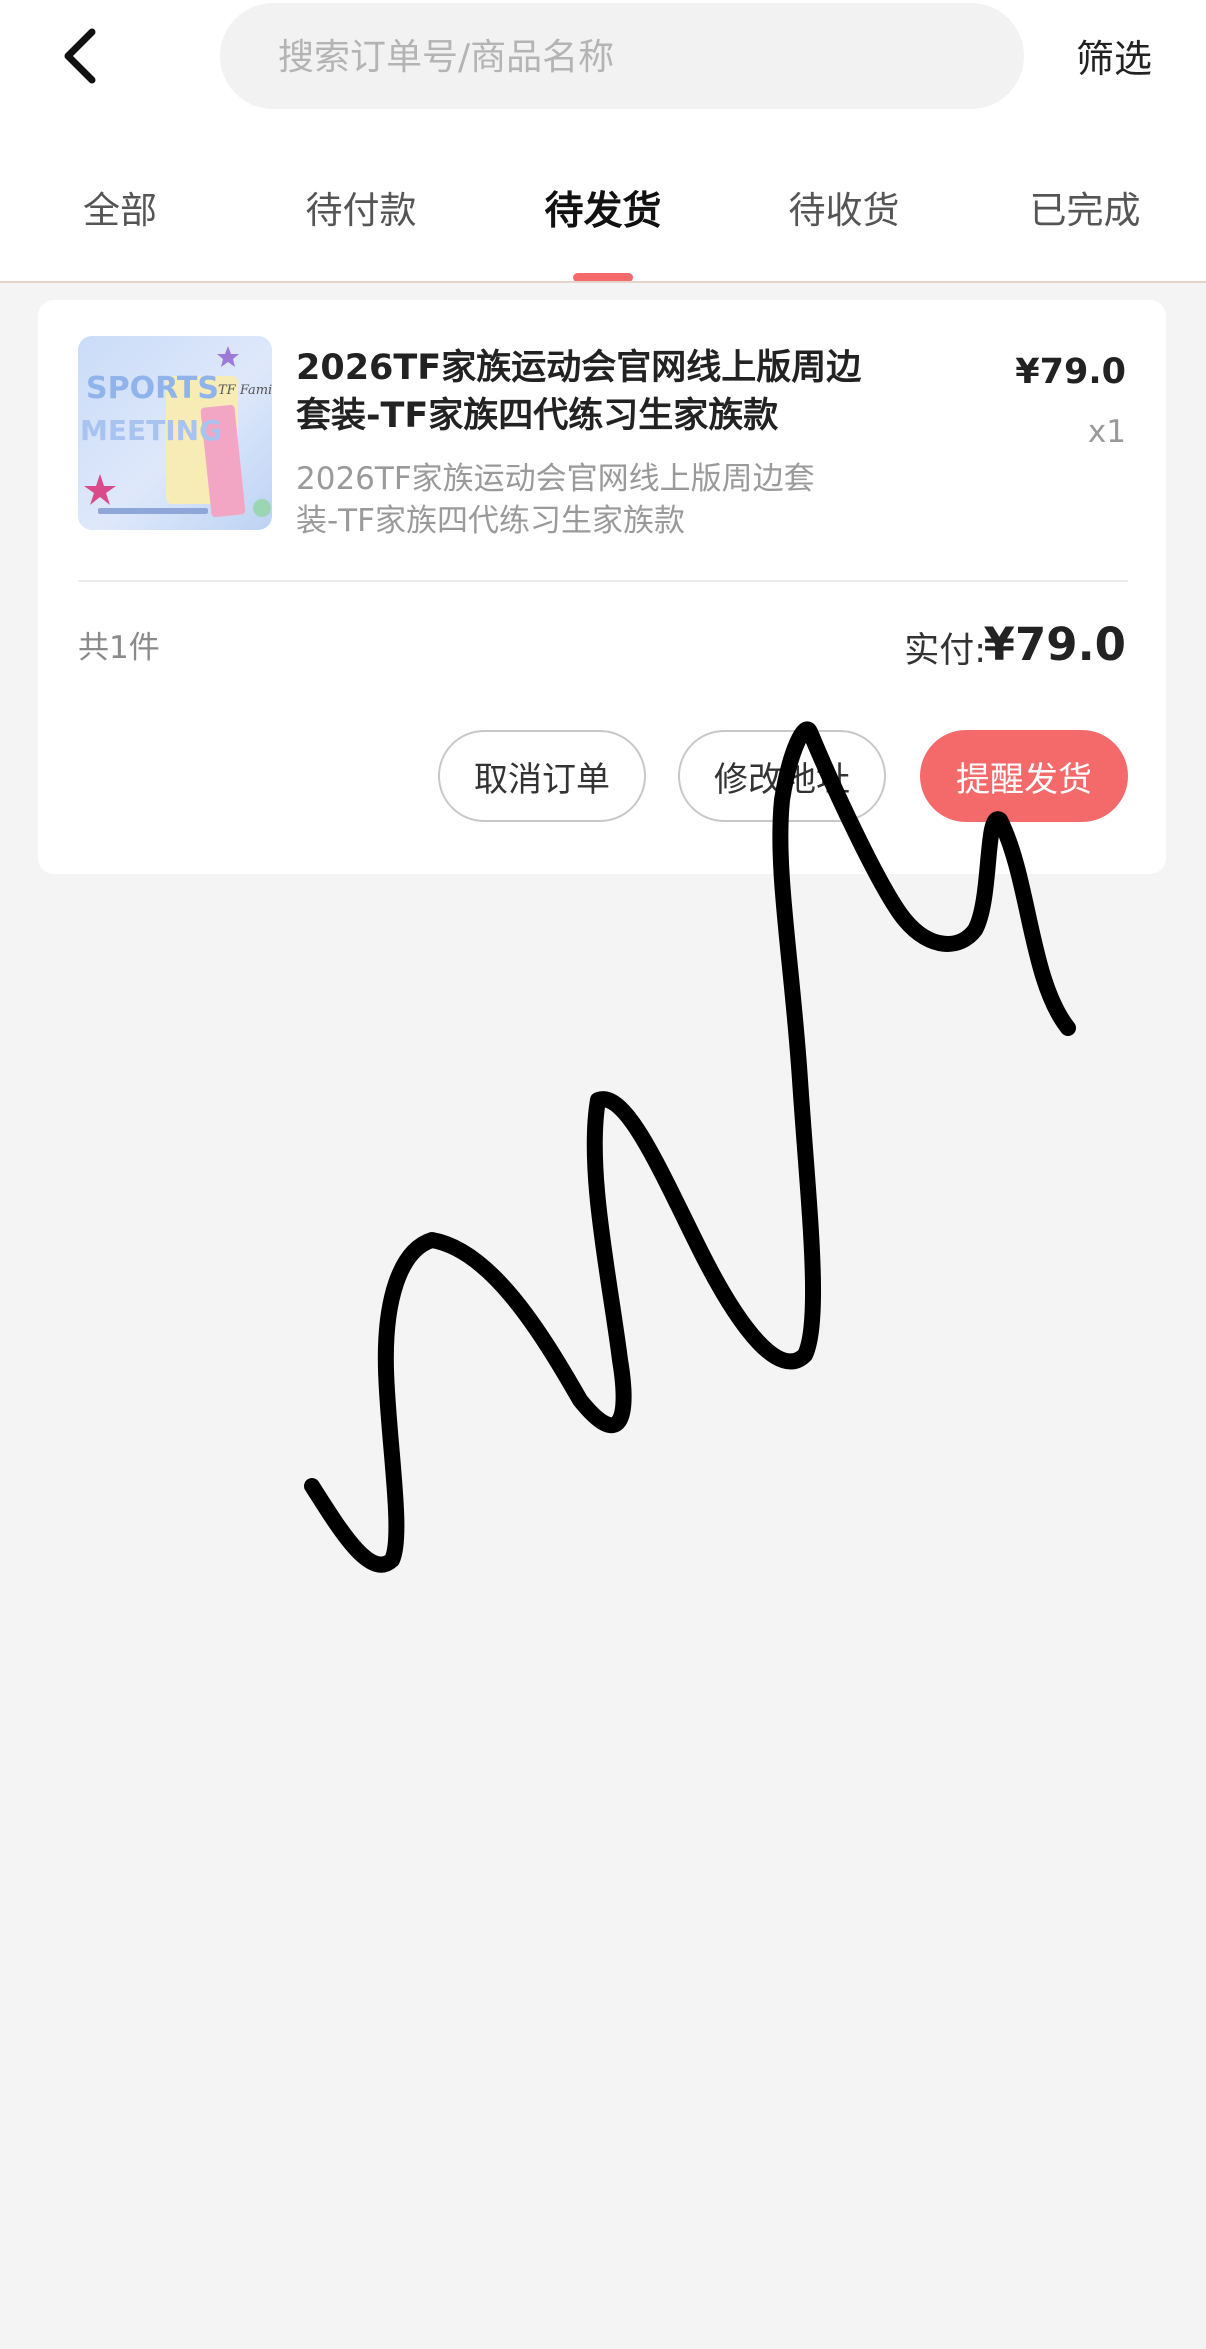 Image resolution: width=1206 pixels, height=2349 pixels. I want to click on remind-shipment-button: 提醒发货, so click(1024, 776).